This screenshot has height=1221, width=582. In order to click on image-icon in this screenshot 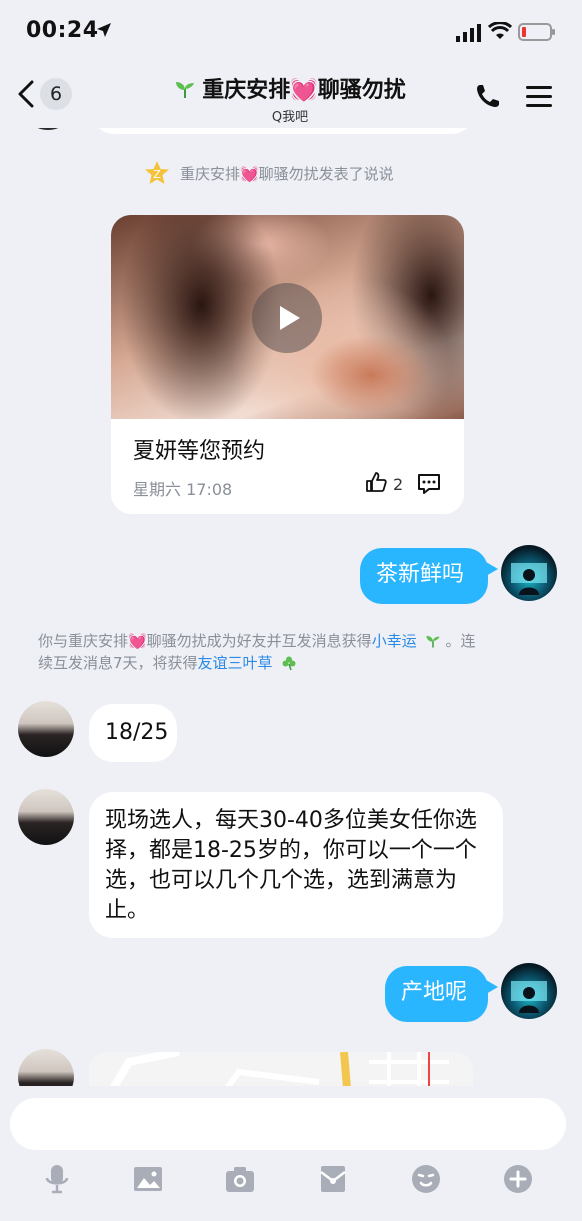, I will do `click(148, 1179)`.